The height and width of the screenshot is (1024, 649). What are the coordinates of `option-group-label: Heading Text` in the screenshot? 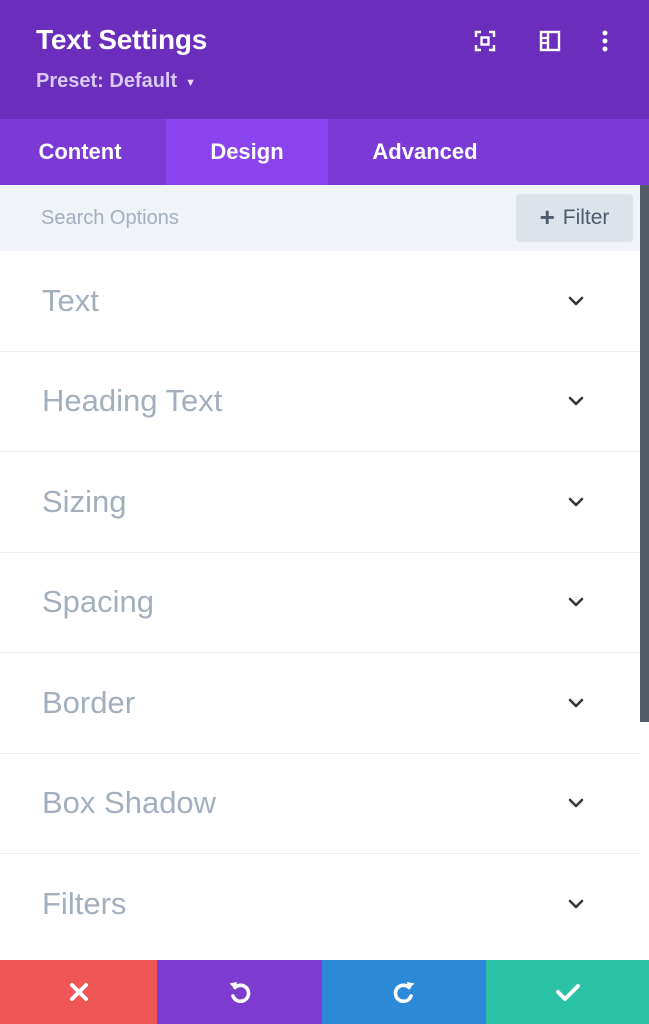 It's located at (132, 401).